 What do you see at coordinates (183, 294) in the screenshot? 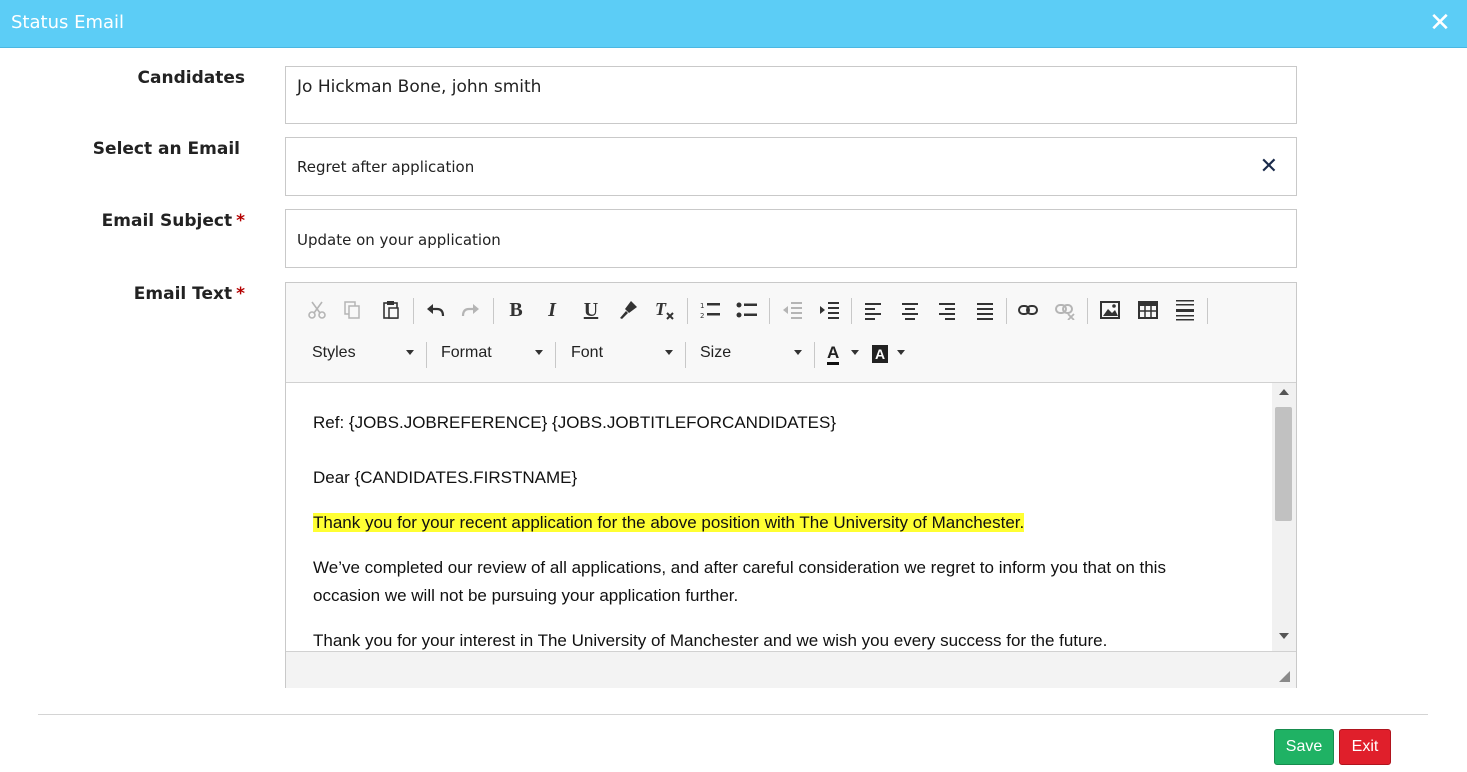
I see `email-text-label-text: Email Text` at bounding box center [183, 294].